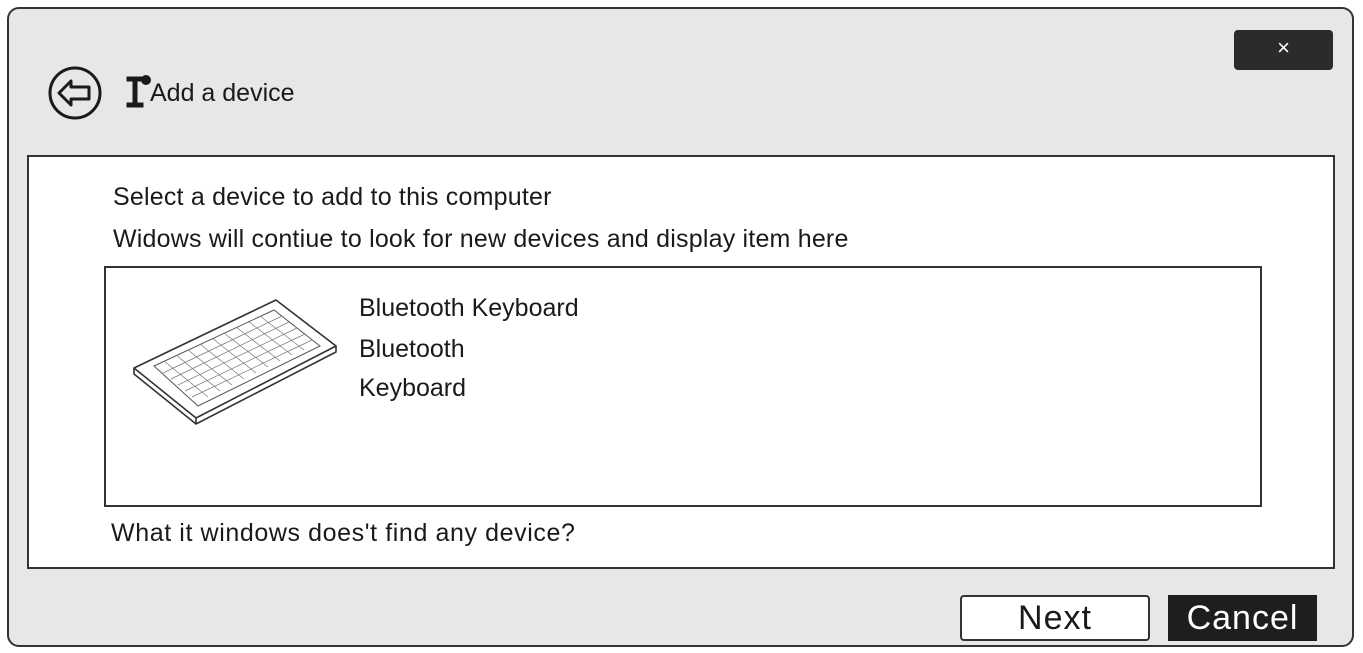 The height and width of the screenshot is (653, 1363). Describe the element at coordinates (235, 362) in the screenshot. I see `keyboard-icon` at that location.